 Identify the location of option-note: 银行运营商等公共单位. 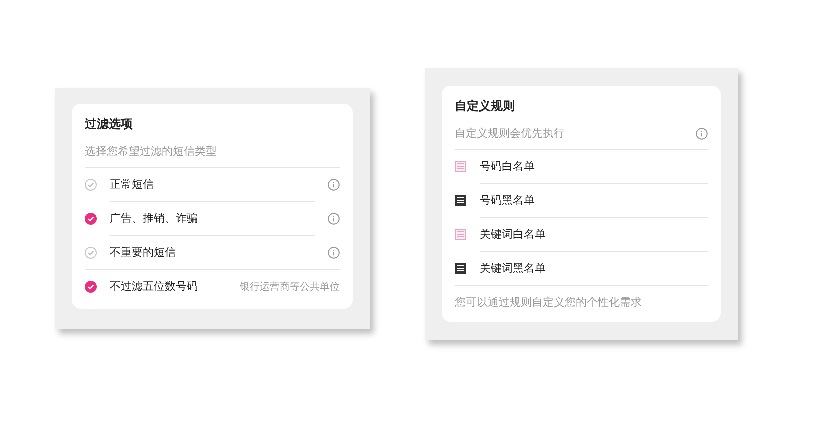
(290, 287).